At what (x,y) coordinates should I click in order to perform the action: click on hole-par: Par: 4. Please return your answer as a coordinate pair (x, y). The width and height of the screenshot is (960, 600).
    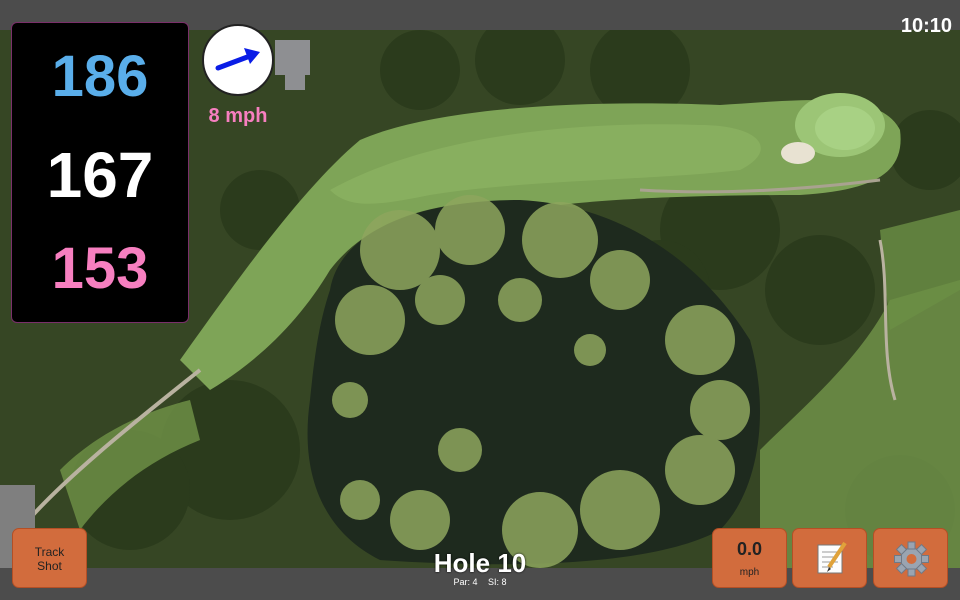
    Looking at the image, I should click on (465, 582).